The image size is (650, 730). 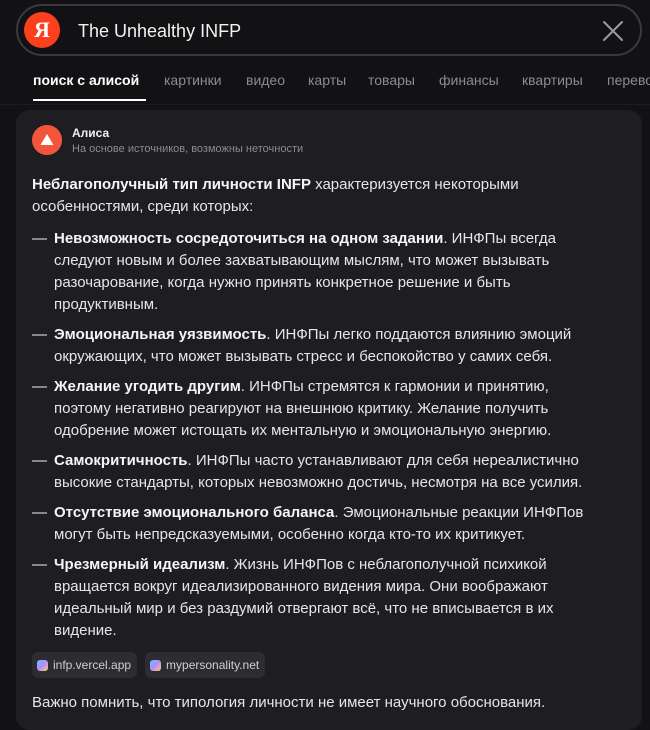 I want to click on tab-finance: финансы, so click(x=469, y=80).